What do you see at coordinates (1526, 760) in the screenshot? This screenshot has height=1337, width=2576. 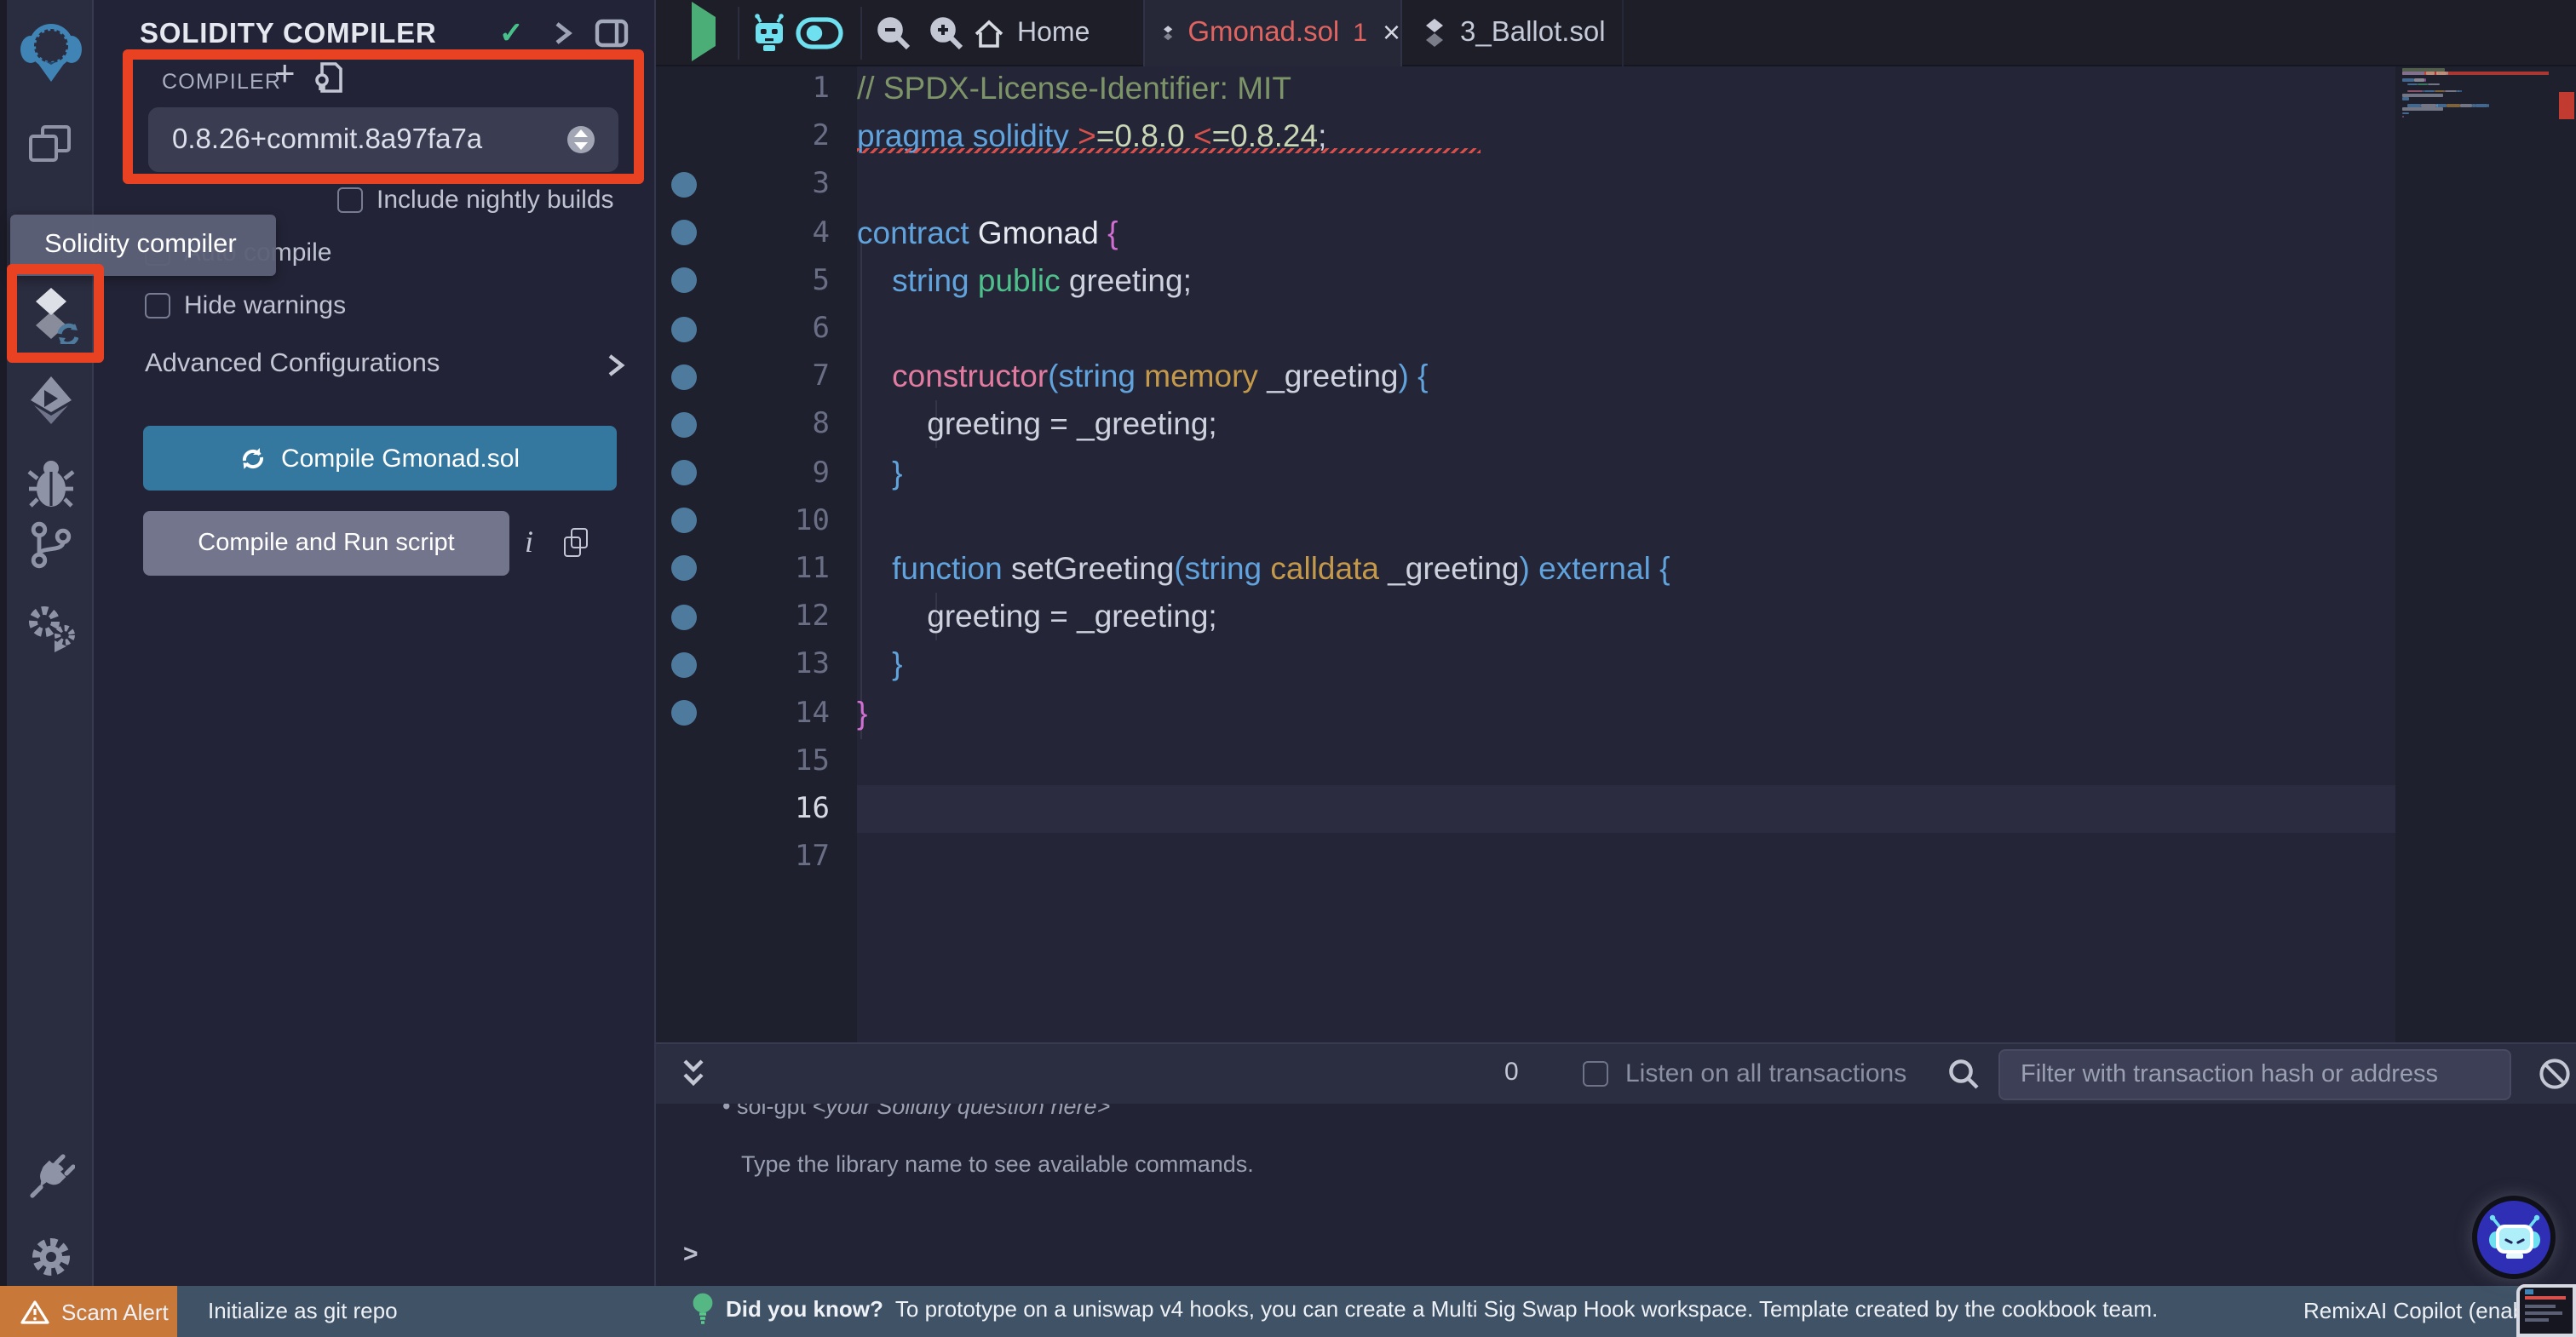 I see `code-line: 15` at bounding box center [1526, 760].